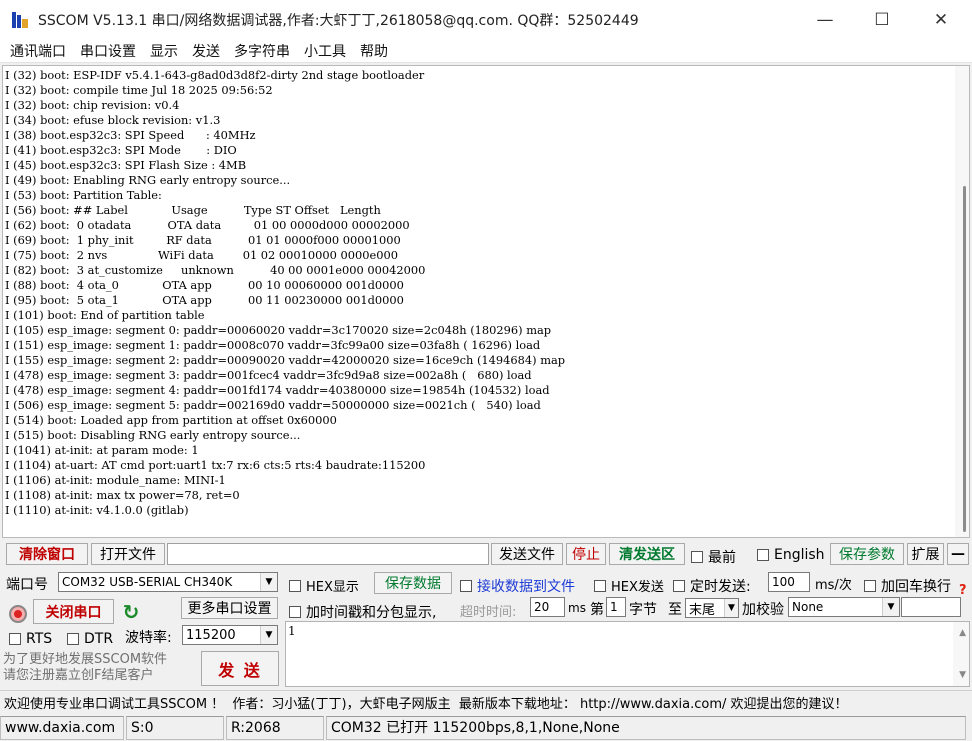 The image size is (972, 741). Describe the element at coordinates (413, 583) in the screenshot. I see `save-data-button: 保存数据` at that location.